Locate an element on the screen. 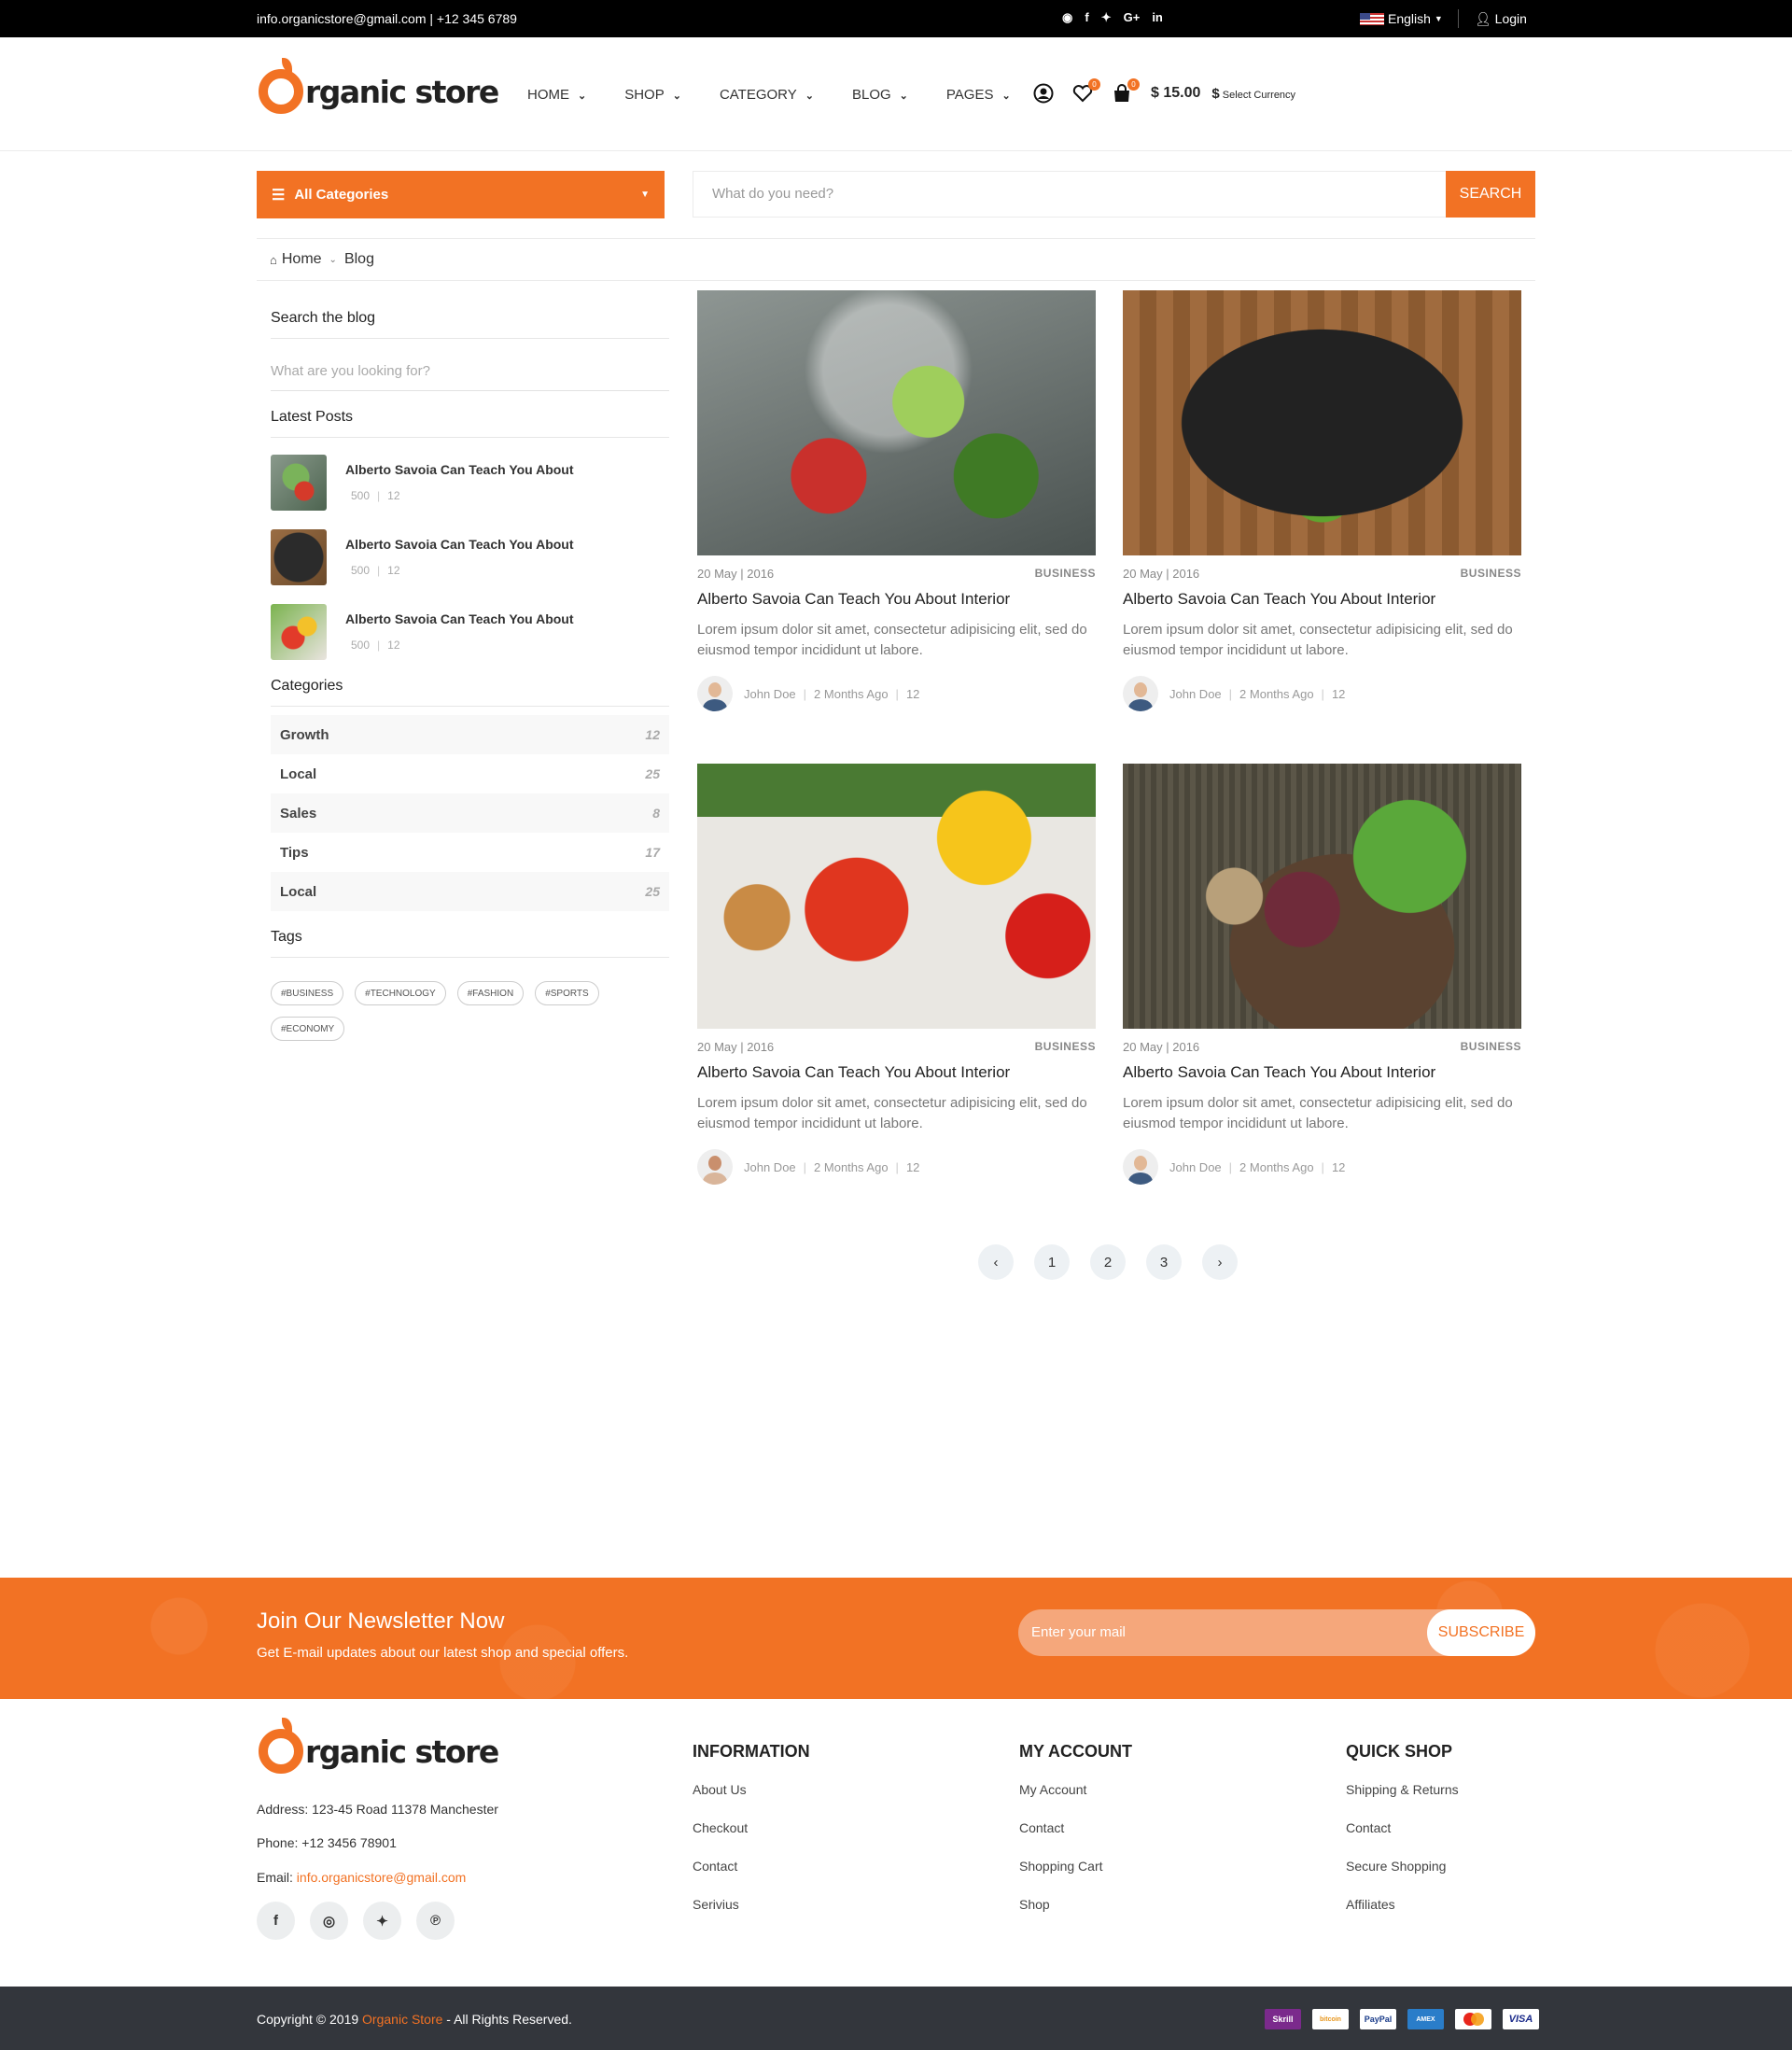 The height and width of the screenshot is (2050, 1792). category-item: Tips 17 is located at coordinates (470, 852).